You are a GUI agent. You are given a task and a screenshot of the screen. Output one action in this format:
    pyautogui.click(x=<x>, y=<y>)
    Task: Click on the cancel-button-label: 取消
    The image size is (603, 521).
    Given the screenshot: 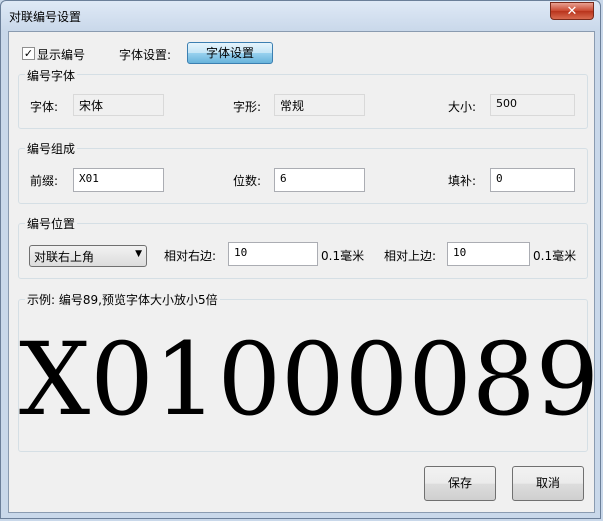 What is the action you would take?
    pyautogui.click(x=547, y=483)
    